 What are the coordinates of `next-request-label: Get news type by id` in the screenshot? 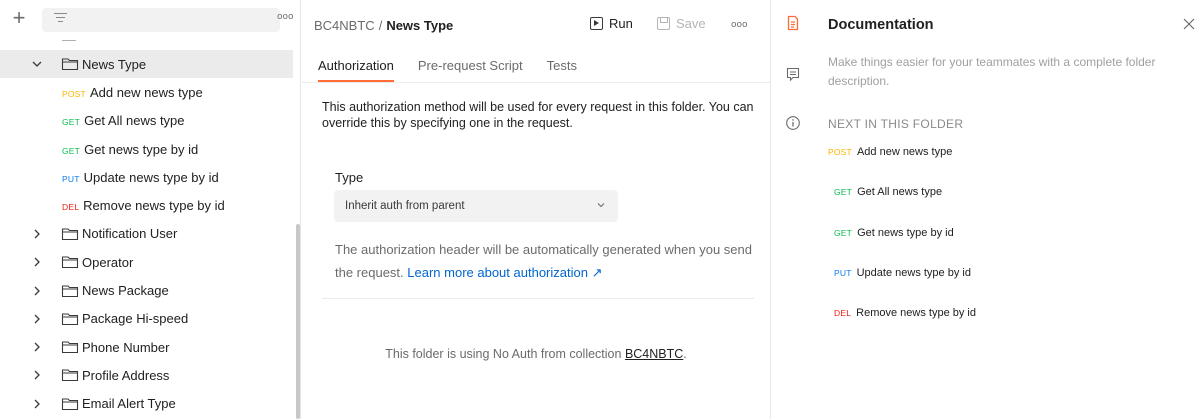 It's located at (905, 233).